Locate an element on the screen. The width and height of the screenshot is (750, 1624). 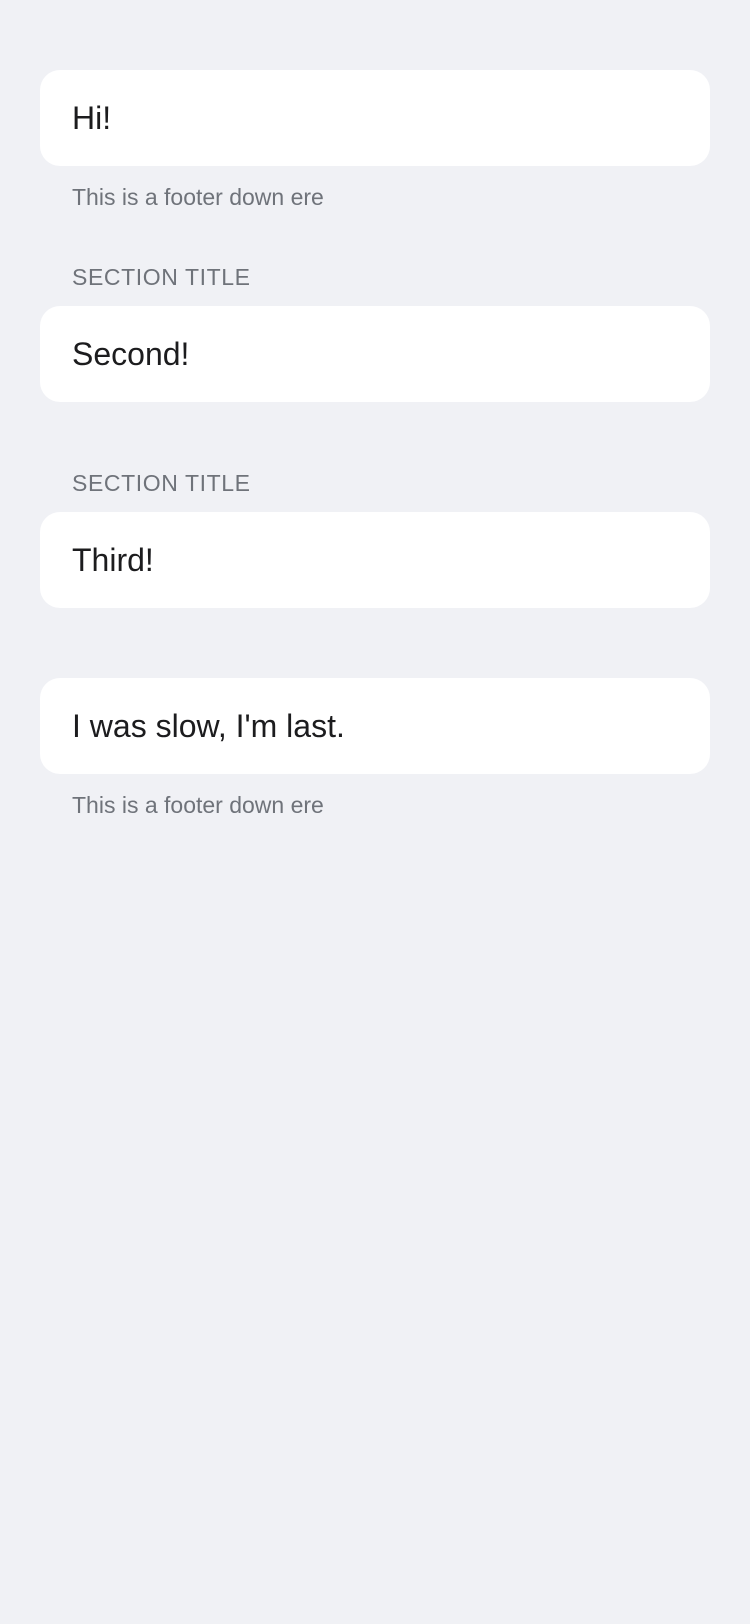
cell-label: Hi! is located at coordinates (92, 117).